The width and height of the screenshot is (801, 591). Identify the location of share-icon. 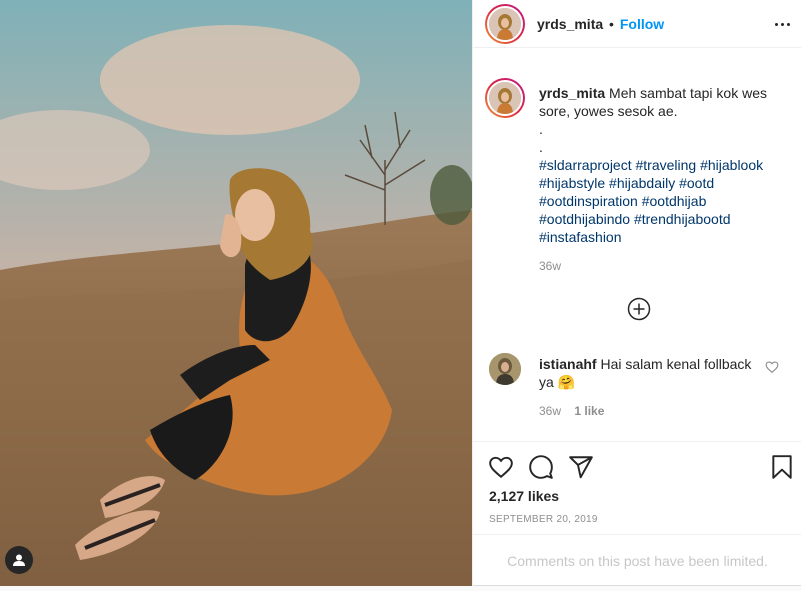
(581, 467).